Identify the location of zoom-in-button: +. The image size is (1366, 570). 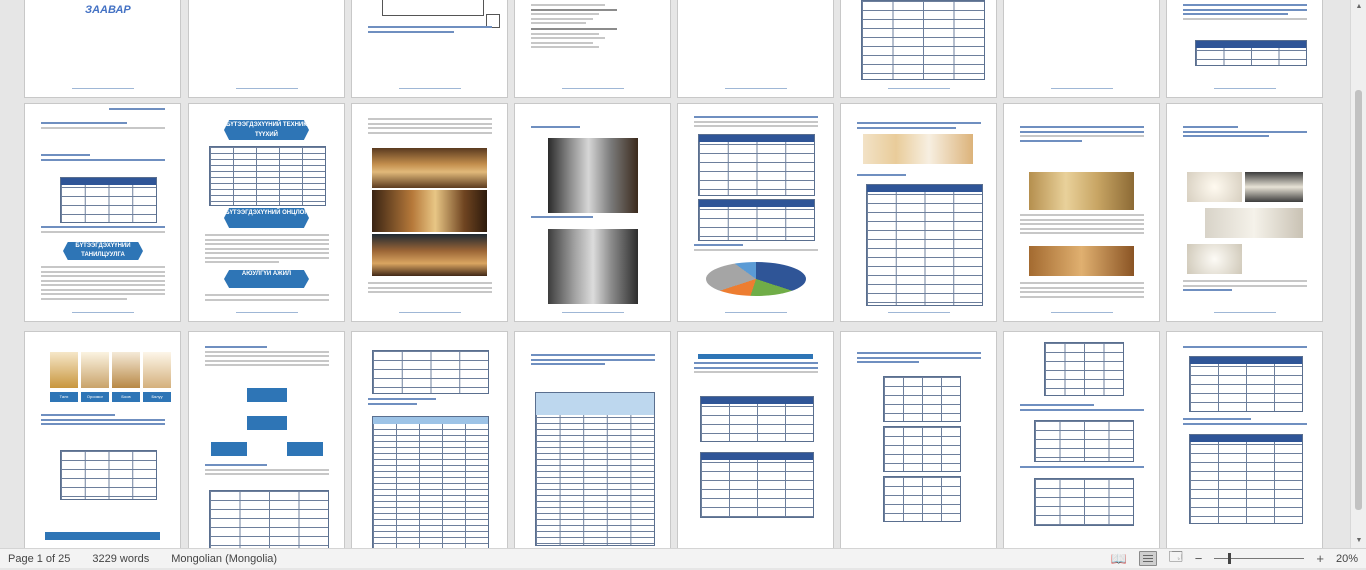
(1320, 558).